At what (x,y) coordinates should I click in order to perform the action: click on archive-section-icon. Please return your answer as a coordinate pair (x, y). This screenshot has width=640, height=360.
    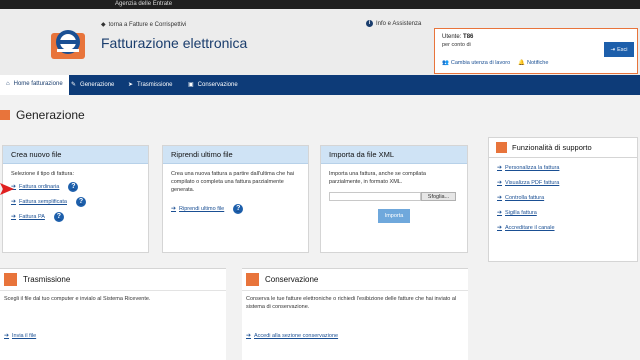
    Looking at the image, I should click on (252, 279).